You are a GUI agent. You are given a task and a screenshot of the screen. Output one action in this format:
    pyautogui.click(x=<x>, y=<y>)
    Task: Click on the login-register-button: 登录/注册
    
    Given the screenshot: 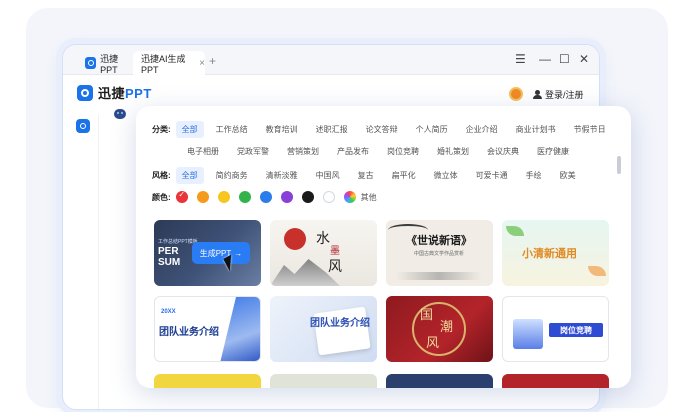 What is the action you would take?
    pyautogui.click(x=558, y=94)
    